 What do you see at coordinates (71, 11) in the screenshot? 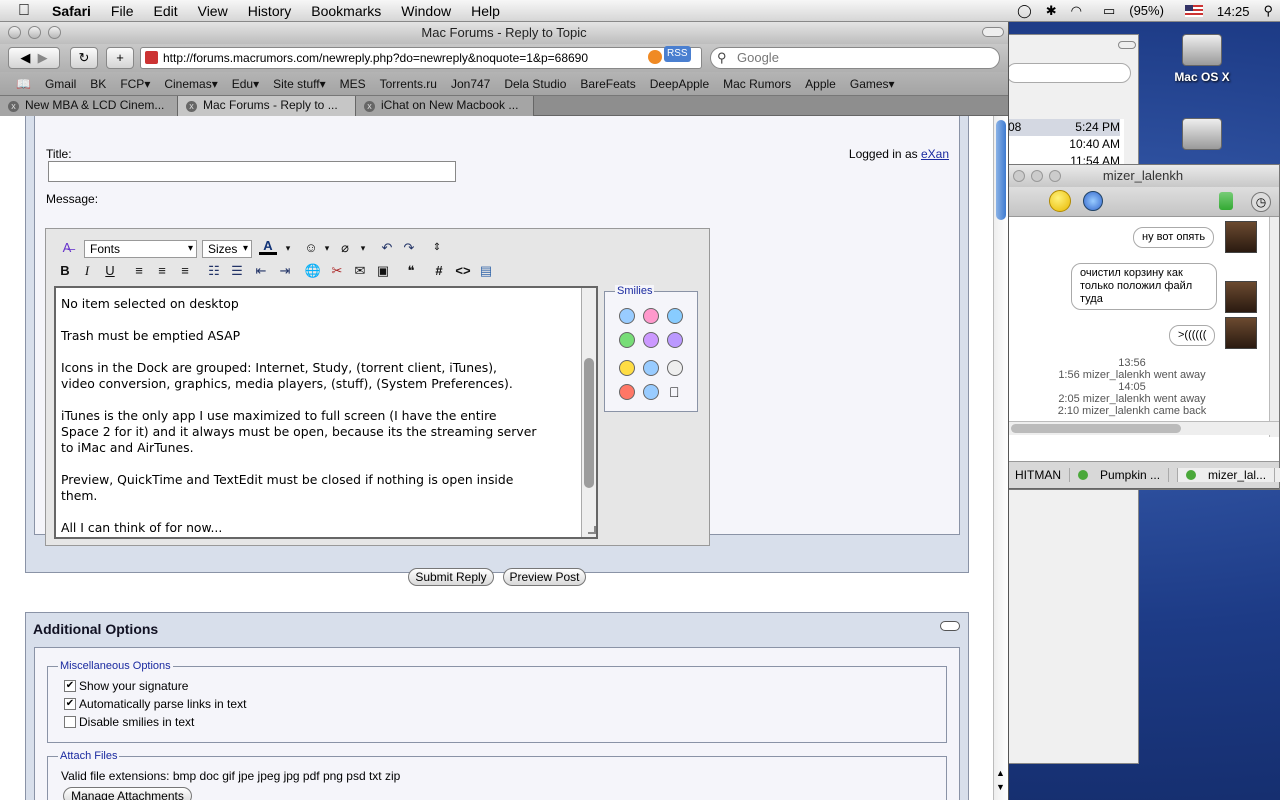
I see `app-menu: Safari` at bounding box center [71, 11].